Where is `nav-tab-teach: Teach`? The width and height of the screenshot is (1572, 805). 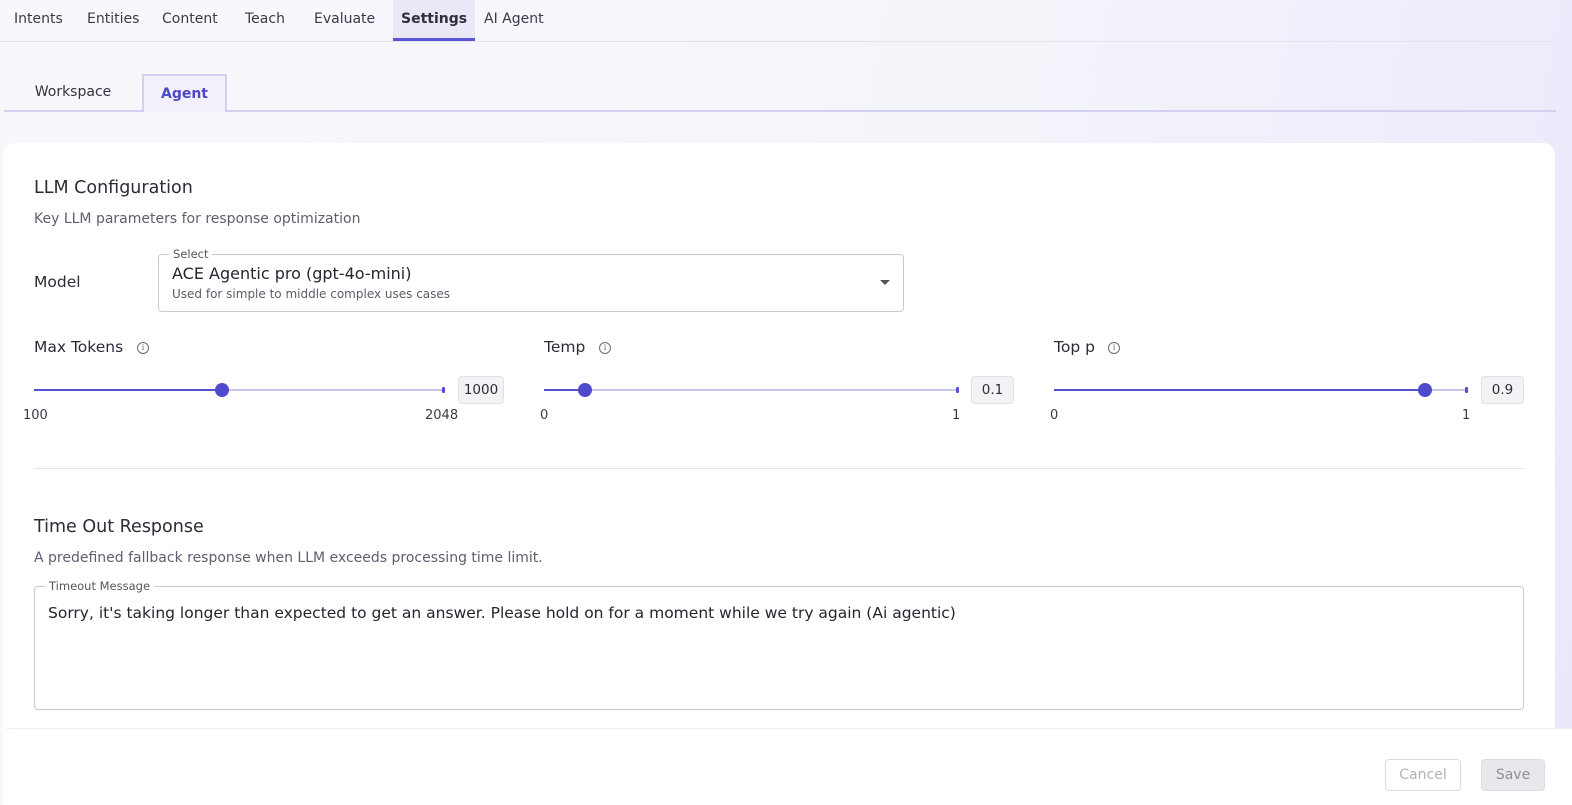
nav-tab-teach: Teach is located at coordinates (265, 20).